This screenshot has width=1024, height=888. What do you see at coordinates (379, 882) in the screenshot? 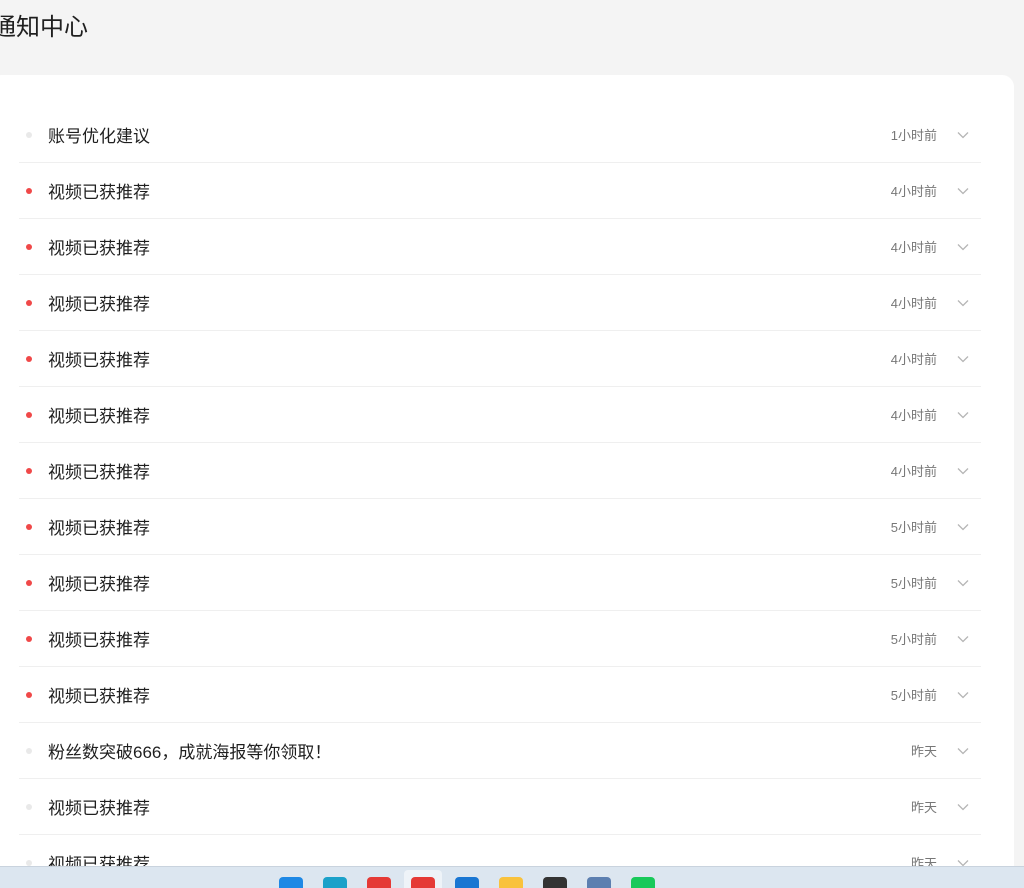
I see `wps-app-icon` at bounding box center [379, 882].